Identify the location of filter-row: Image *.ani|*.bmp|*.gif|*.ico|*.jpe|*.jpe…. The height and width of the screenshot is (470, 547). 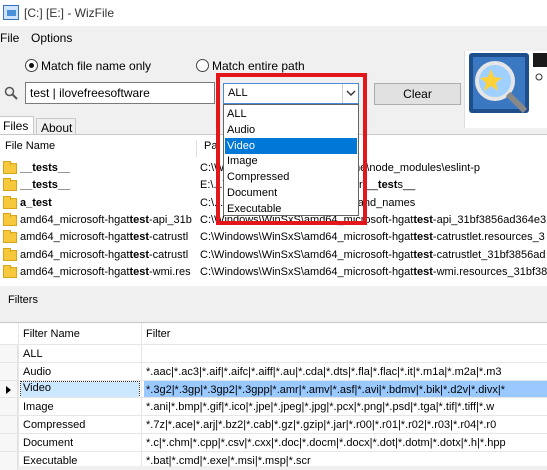
(273, 407).